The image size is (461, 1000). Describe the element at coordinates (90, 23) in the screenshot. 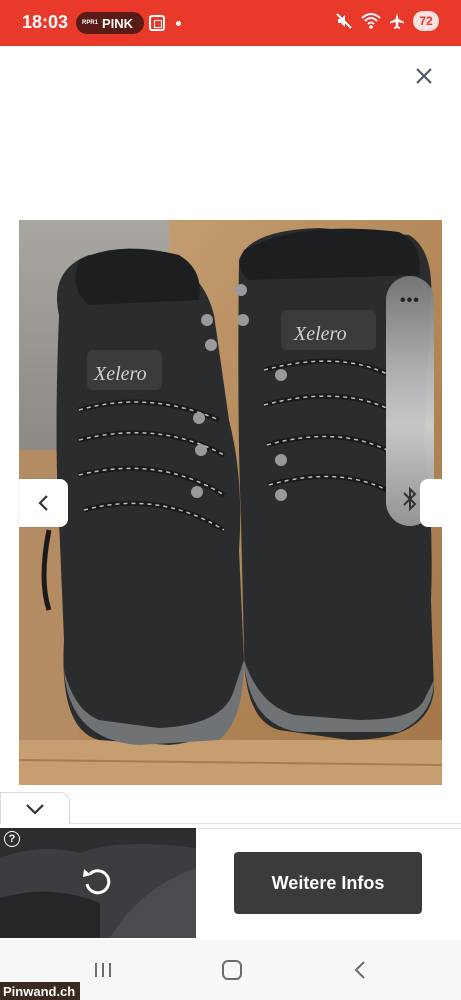

I see `radio-app-small-label: RPR1` at that location.